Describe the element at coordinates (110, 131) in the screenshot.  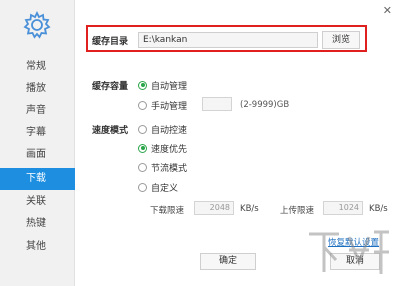
I see `speed-mode-label: 速度模式` at that location.